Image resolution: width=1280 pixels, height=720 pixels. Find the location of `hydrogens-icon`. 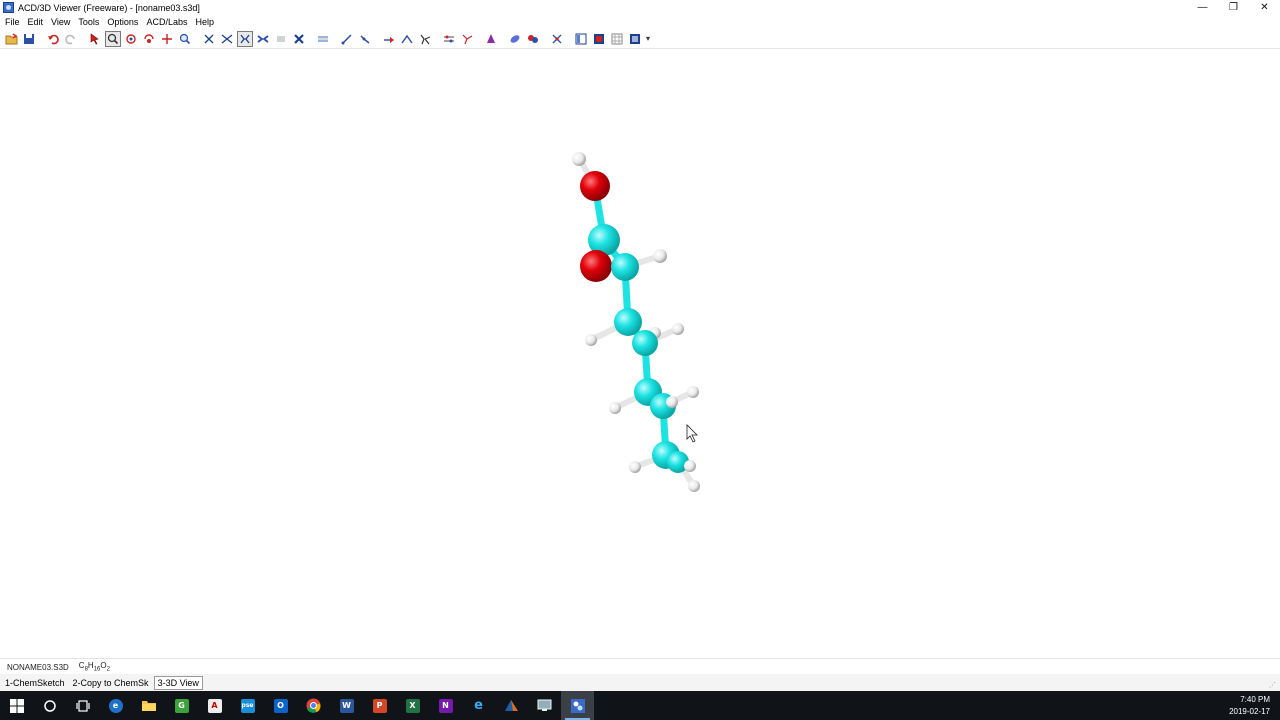

hydrogens-icon is located at coordinates (467, 39).